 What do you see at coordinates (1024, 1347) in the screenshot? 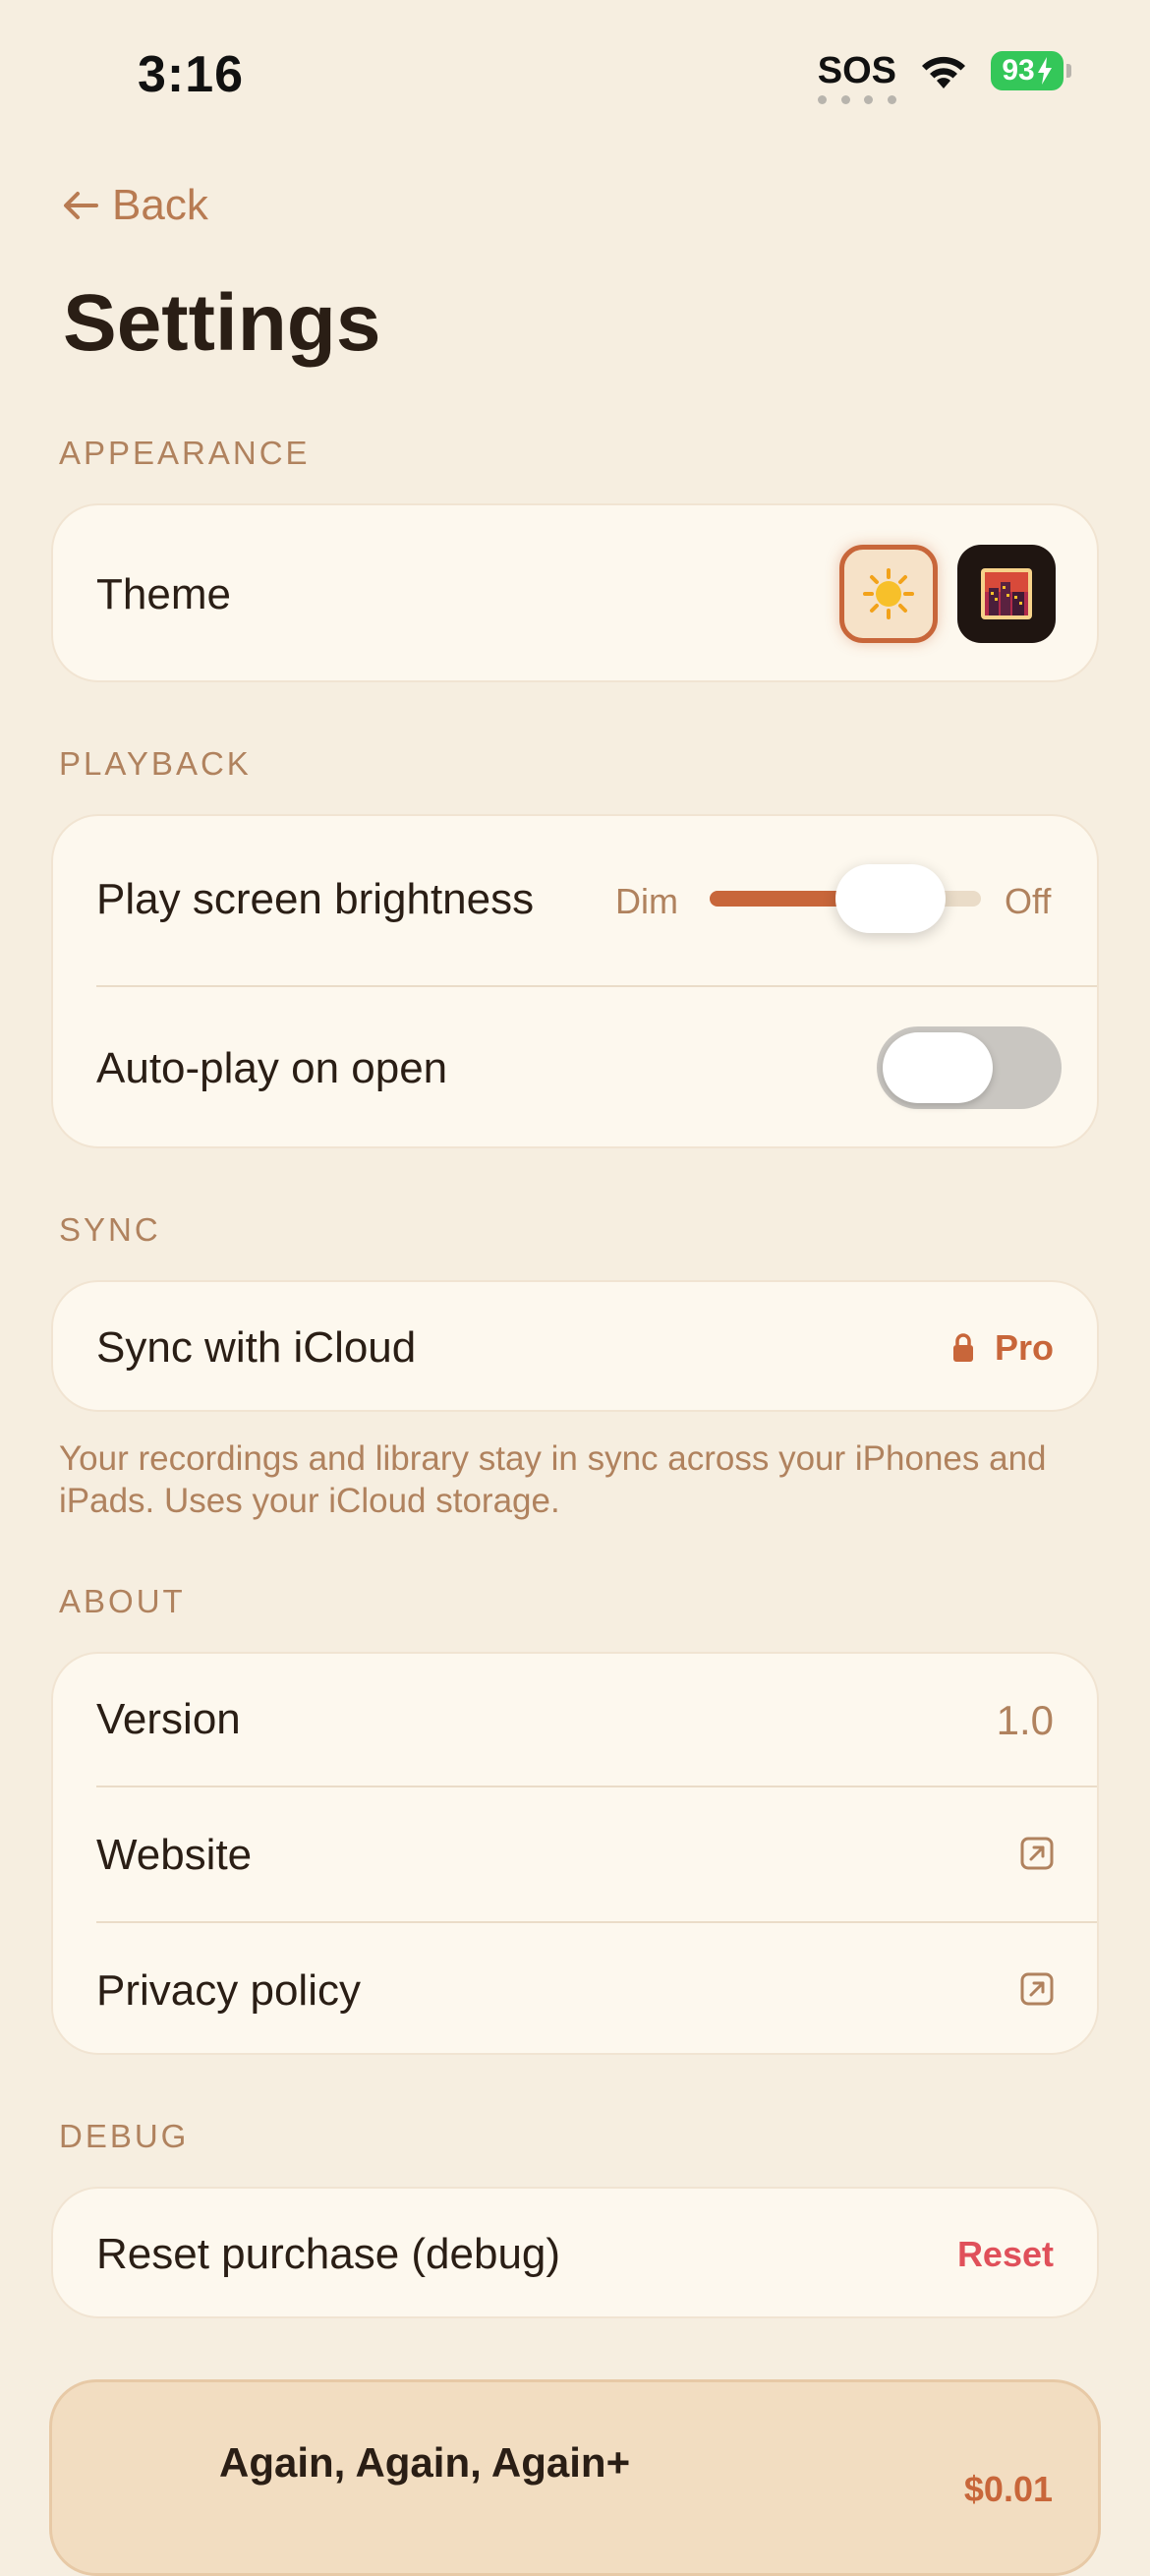
I see `pro-label: Pro` at bounding box center [1024, 1347].